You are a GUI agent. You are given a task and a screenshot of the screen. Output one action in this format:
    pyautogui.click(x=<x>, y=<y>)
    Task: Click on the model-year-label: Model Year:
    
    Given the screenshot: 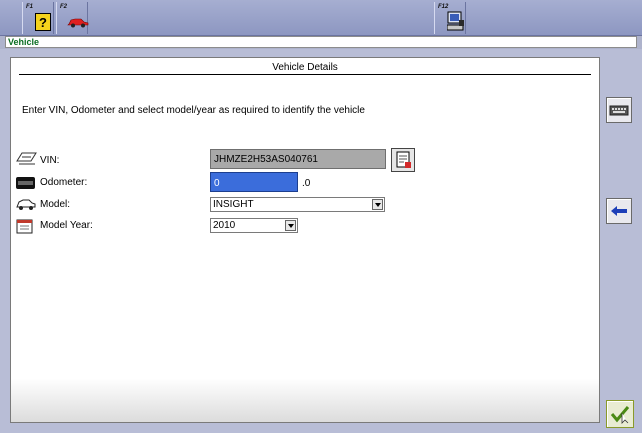 What is the action you would take?
    pyautogui.click(x=66, y=225)
    